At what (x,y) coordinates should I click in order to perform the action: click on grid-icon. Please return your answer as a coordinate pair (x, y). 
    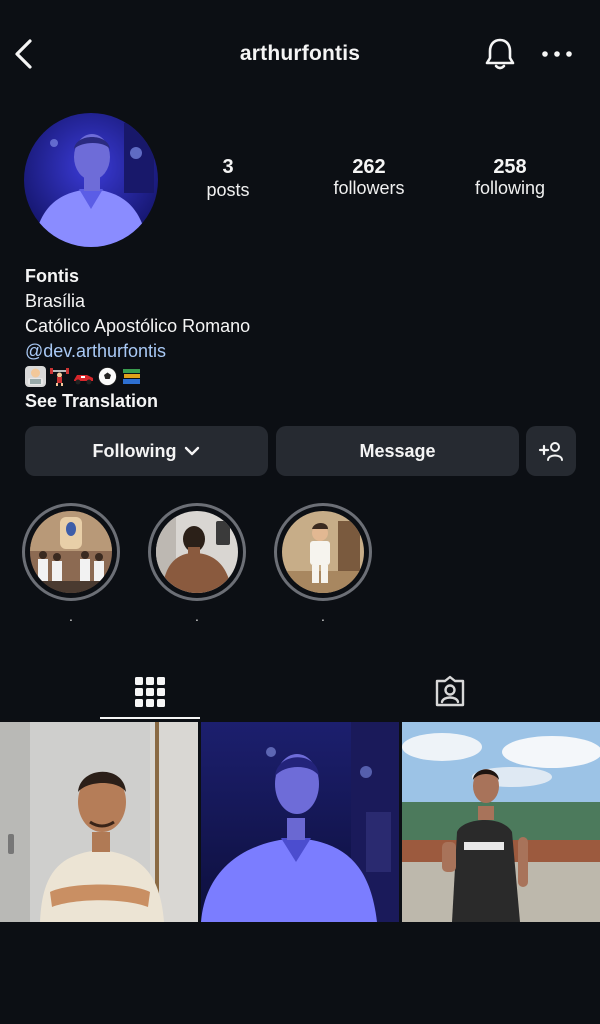
    Looking at the image, I should click on (150, 692).